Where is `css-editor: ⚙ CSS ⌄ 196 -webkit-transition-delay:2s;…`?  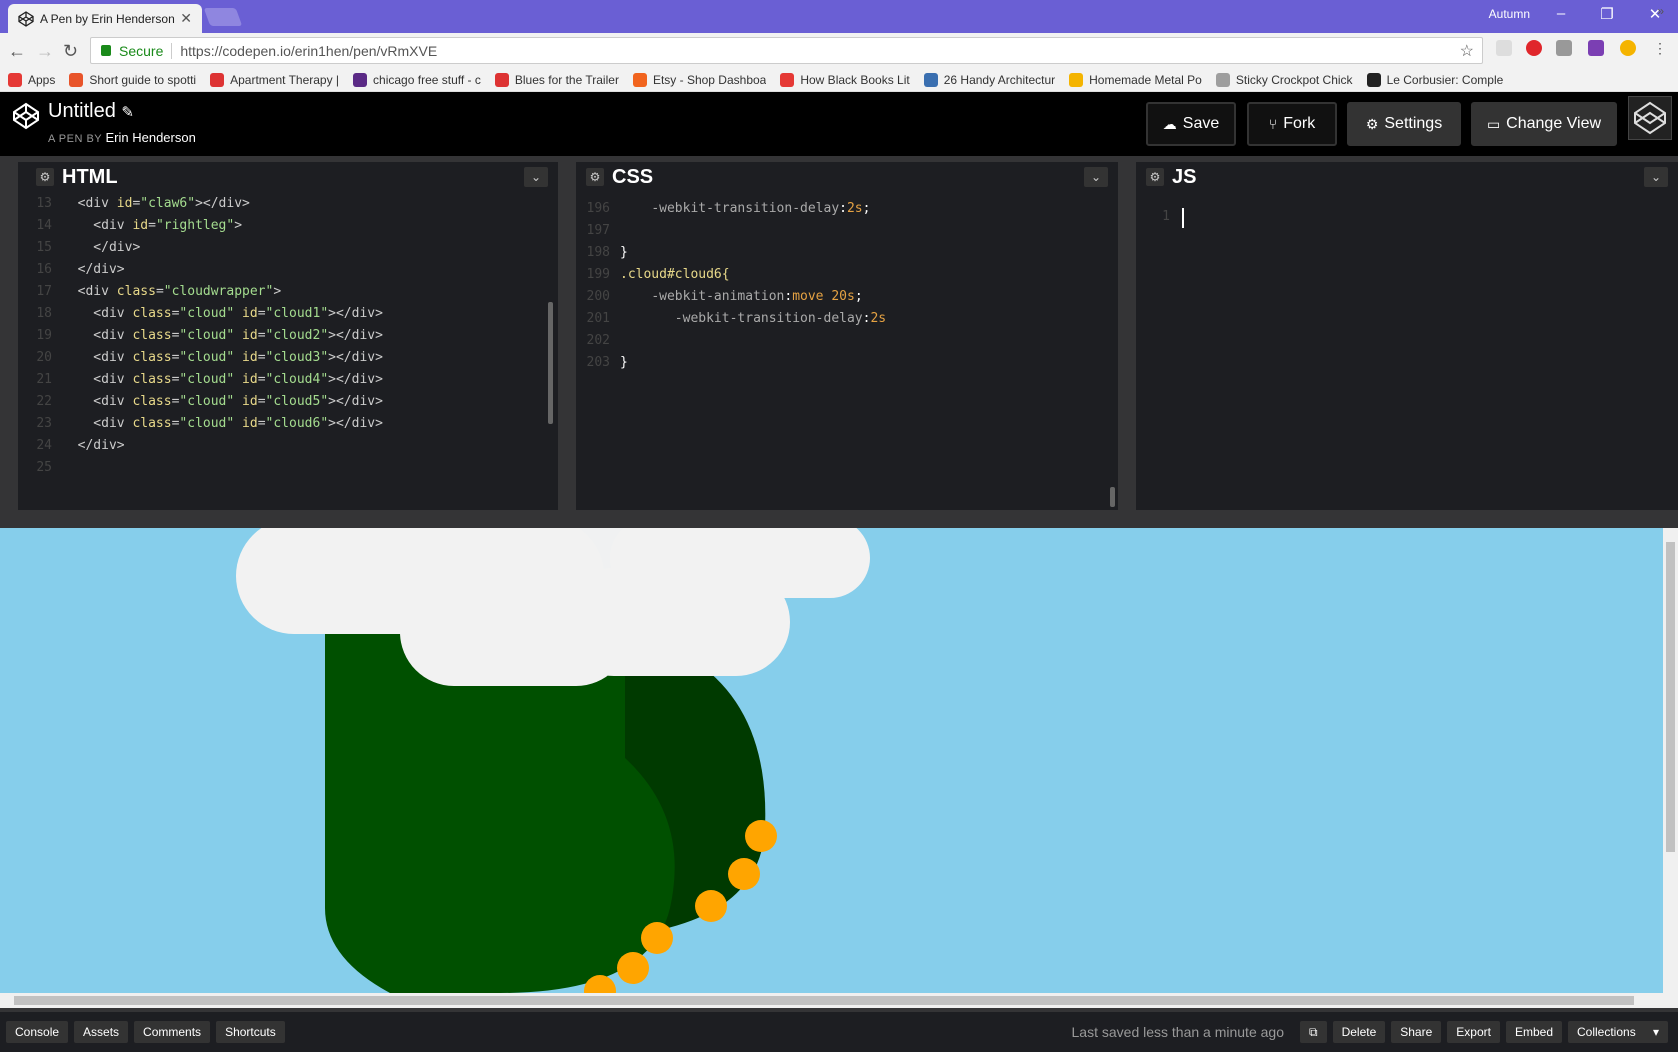 css-editor: ⚙ CSS ⌄ 196 -webkit-transition-delay:2s;… is located at coordinates (847, 336).